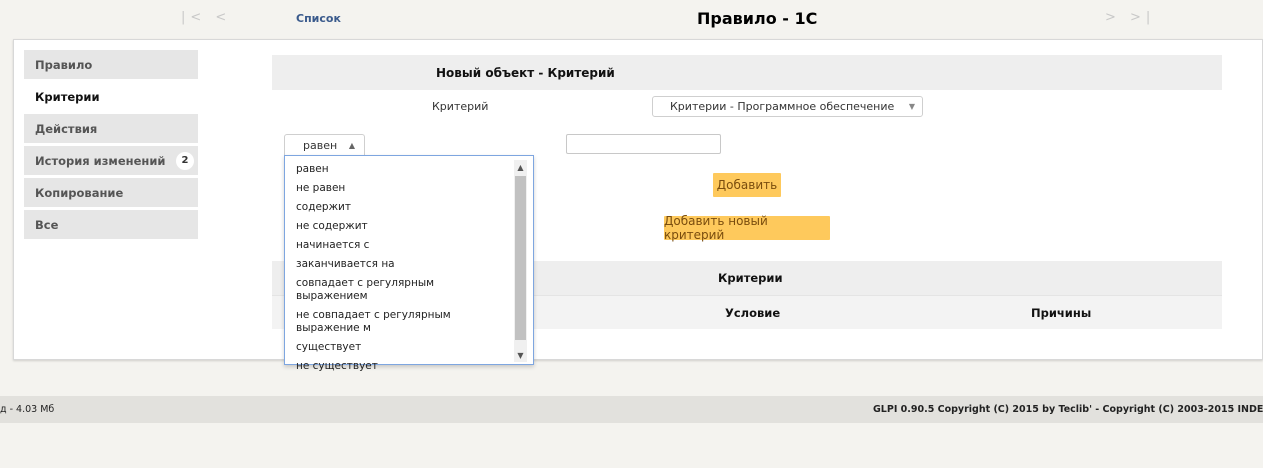 The image size is (1263, 468). I want to click on sidebar-item-label: Все, so click(47, 224).